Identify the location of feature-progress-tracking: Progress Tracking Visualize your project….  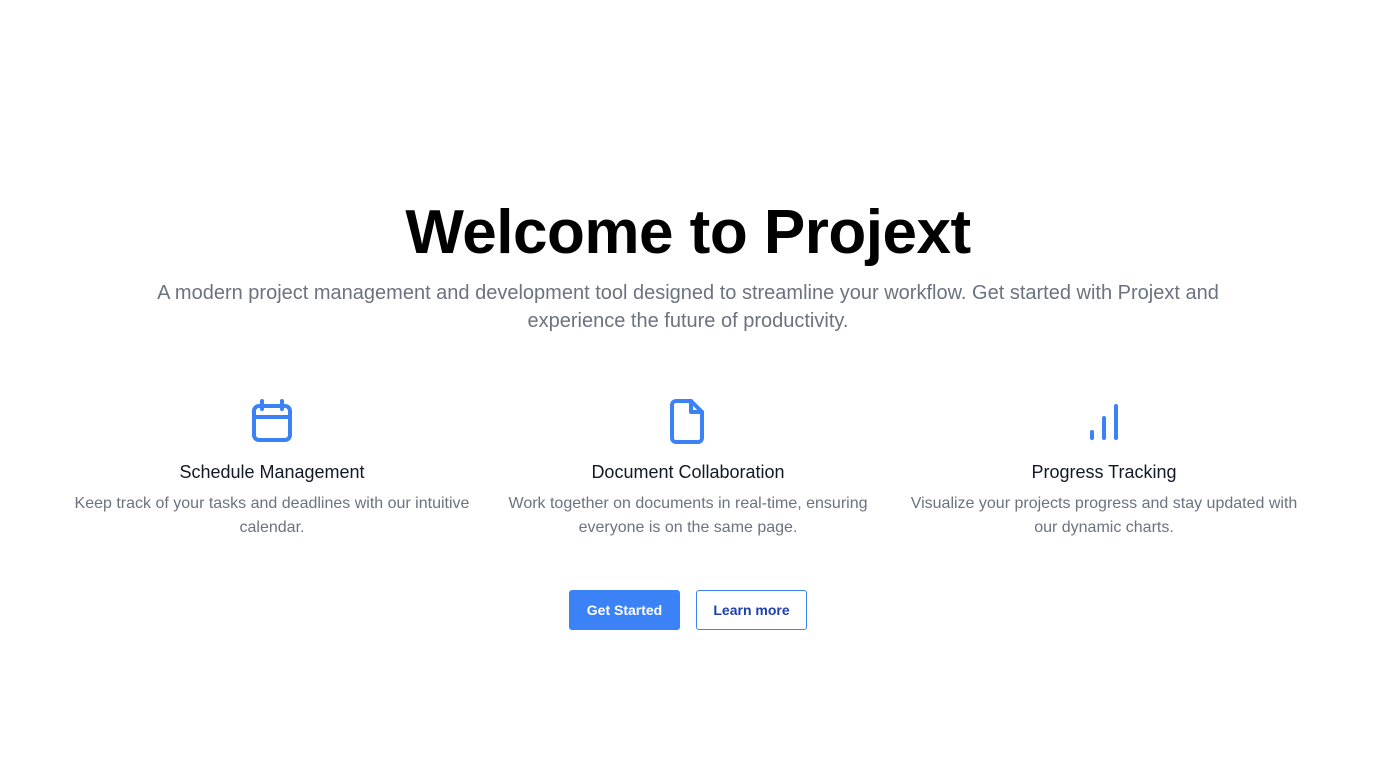
(1104, 469).